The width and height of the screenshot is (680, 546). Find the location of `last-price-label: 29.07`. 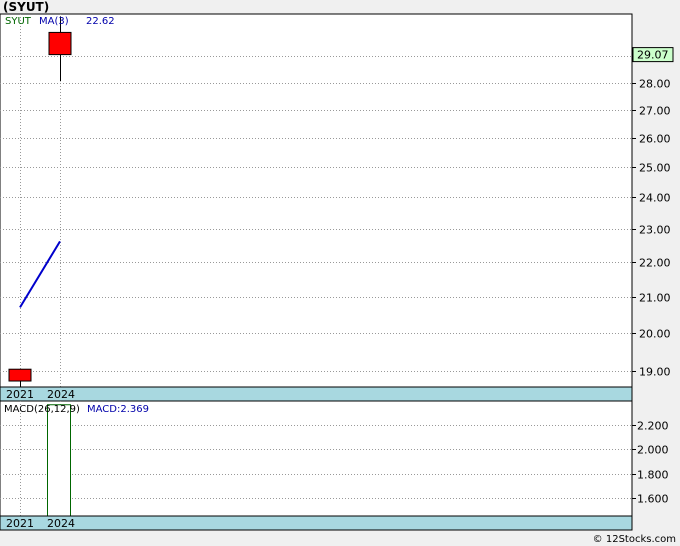

last-price-label: 29.07 is located at coordinates (653, 55).